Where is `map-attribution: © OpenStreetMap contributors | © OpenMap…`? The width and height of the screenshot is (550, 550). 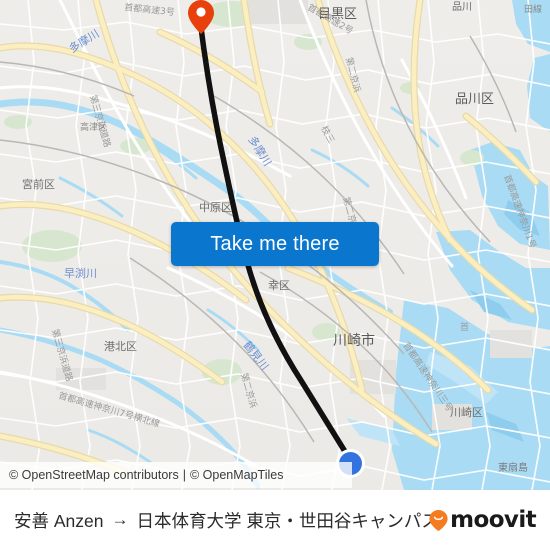 map-attribution: © OpenStreetMap contributors | © OpenMap… is located at coordinates (176, 475).